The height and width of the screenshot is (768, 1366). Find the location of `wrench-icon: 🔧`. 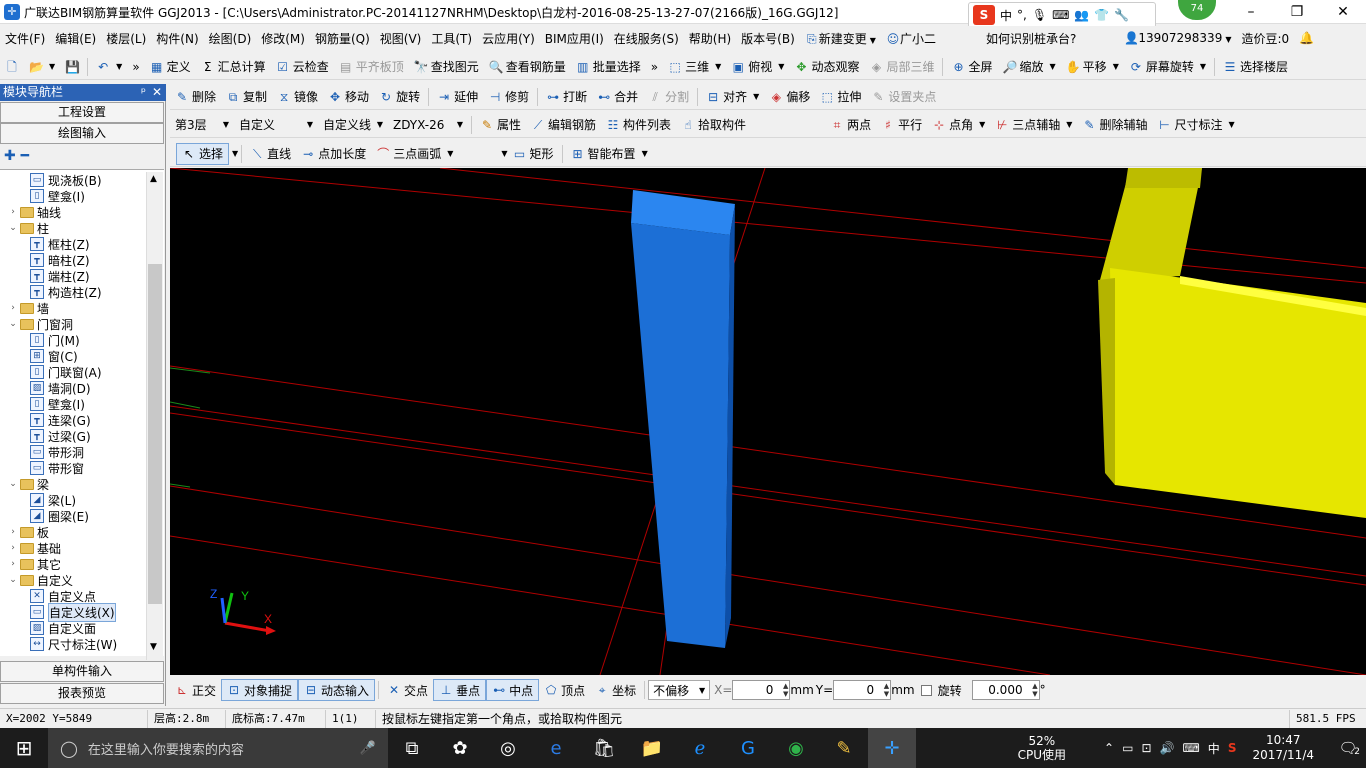

wrench-icon: 🔧 is located at coordinates (1121, 15).